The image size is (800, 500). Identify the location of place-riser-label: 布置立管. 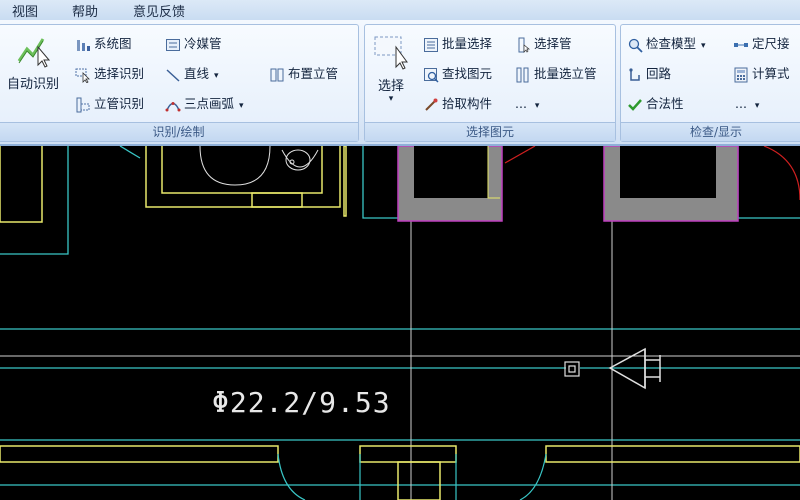
(313, 73).